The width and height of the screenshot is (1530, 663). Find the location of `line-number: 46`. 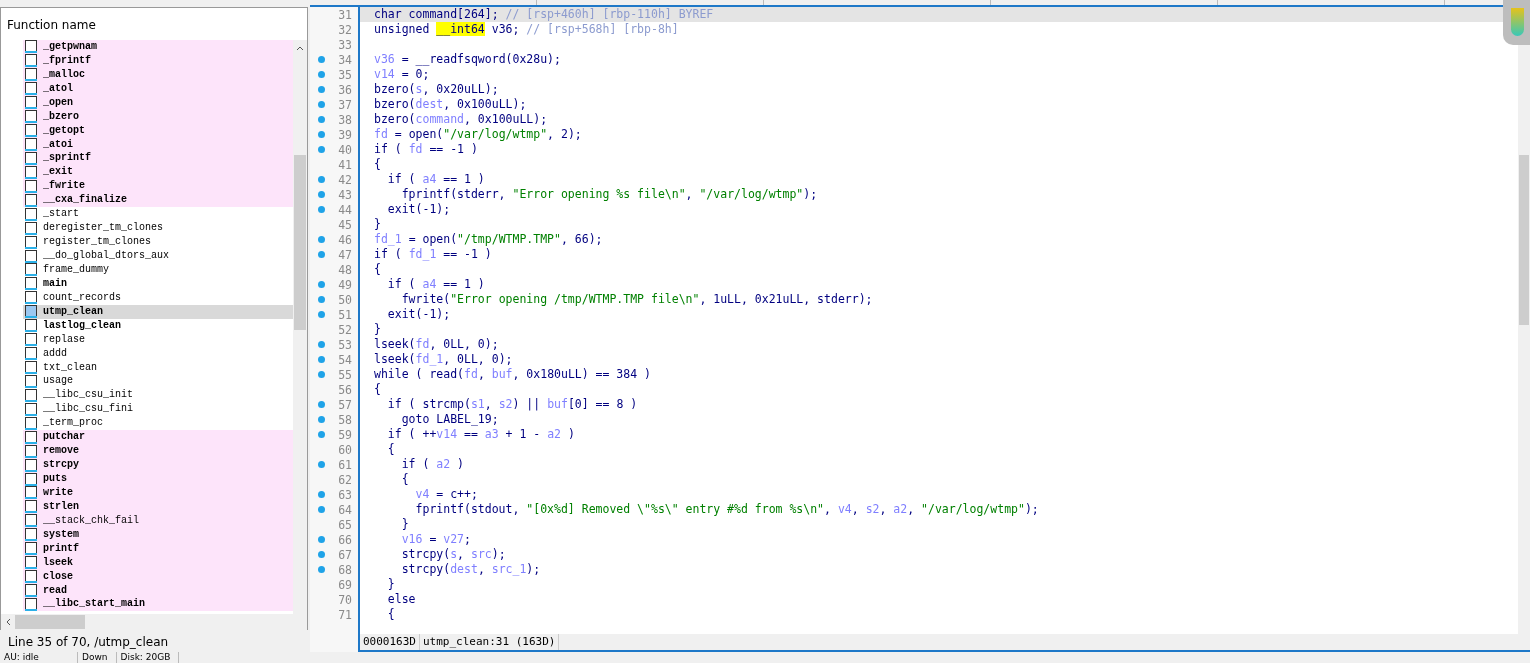

line-number: 46 is located at coordinates (345, 239).